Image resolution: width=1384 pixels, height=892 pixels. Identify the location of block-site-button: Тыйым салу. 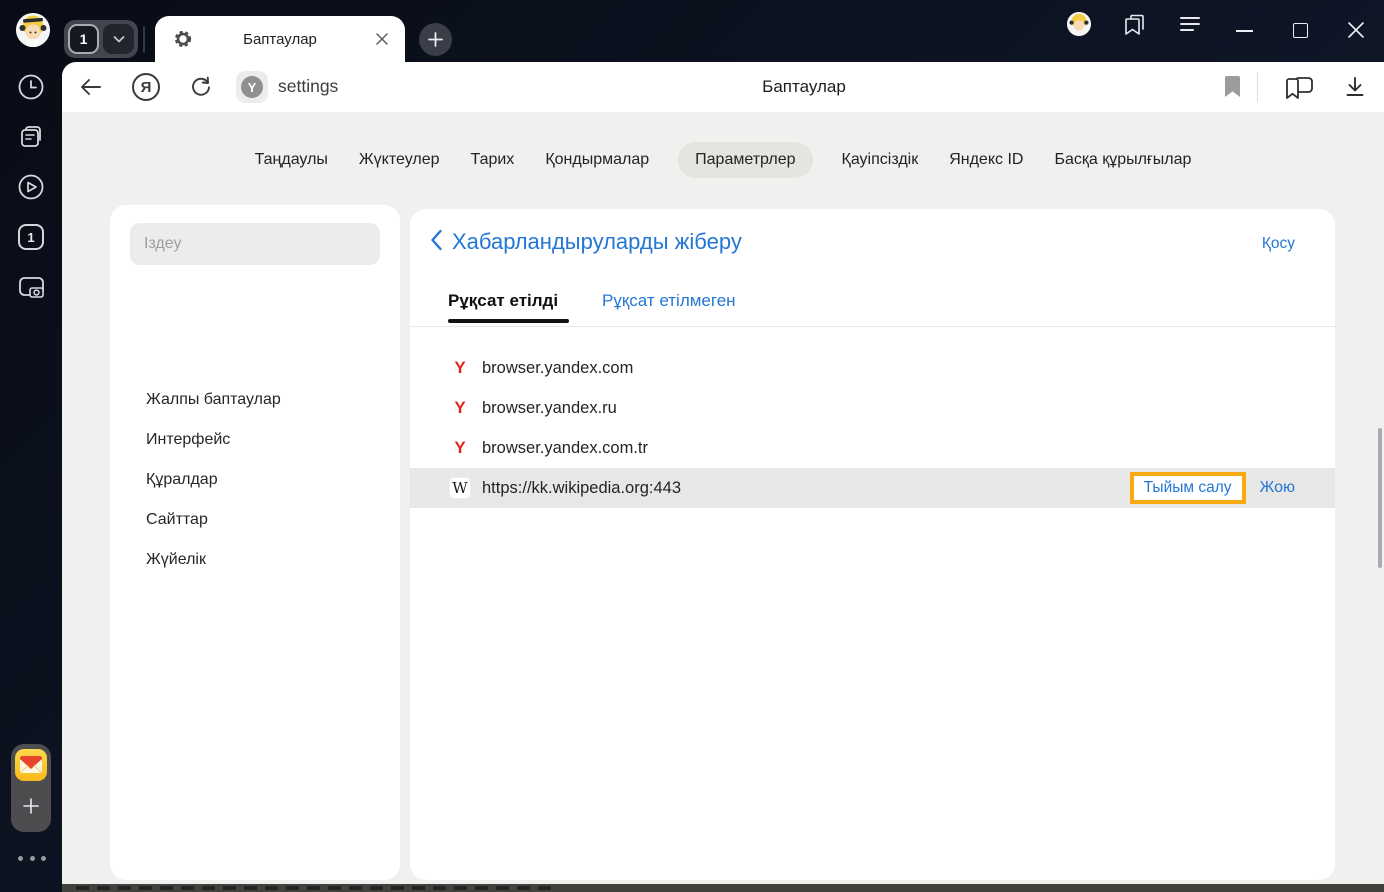
(1187, 488).